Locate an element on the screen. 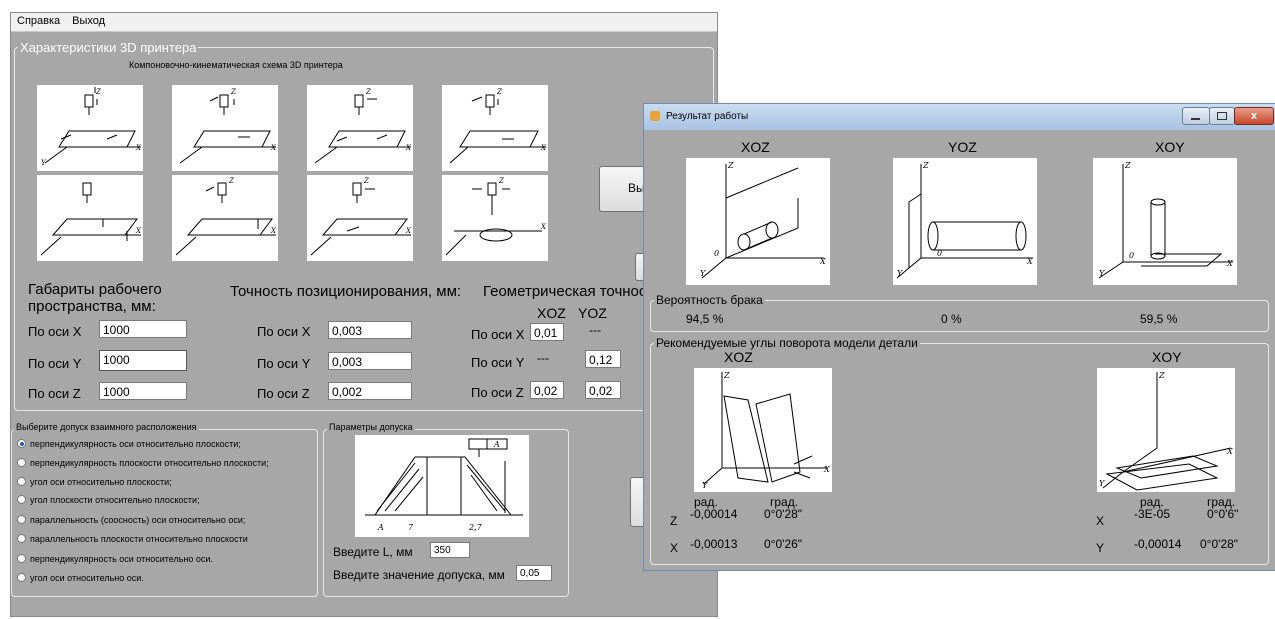 This screenshot has height=619, width=1275. positioning-y-label: По оси Y is located at coordinates (284, 363).